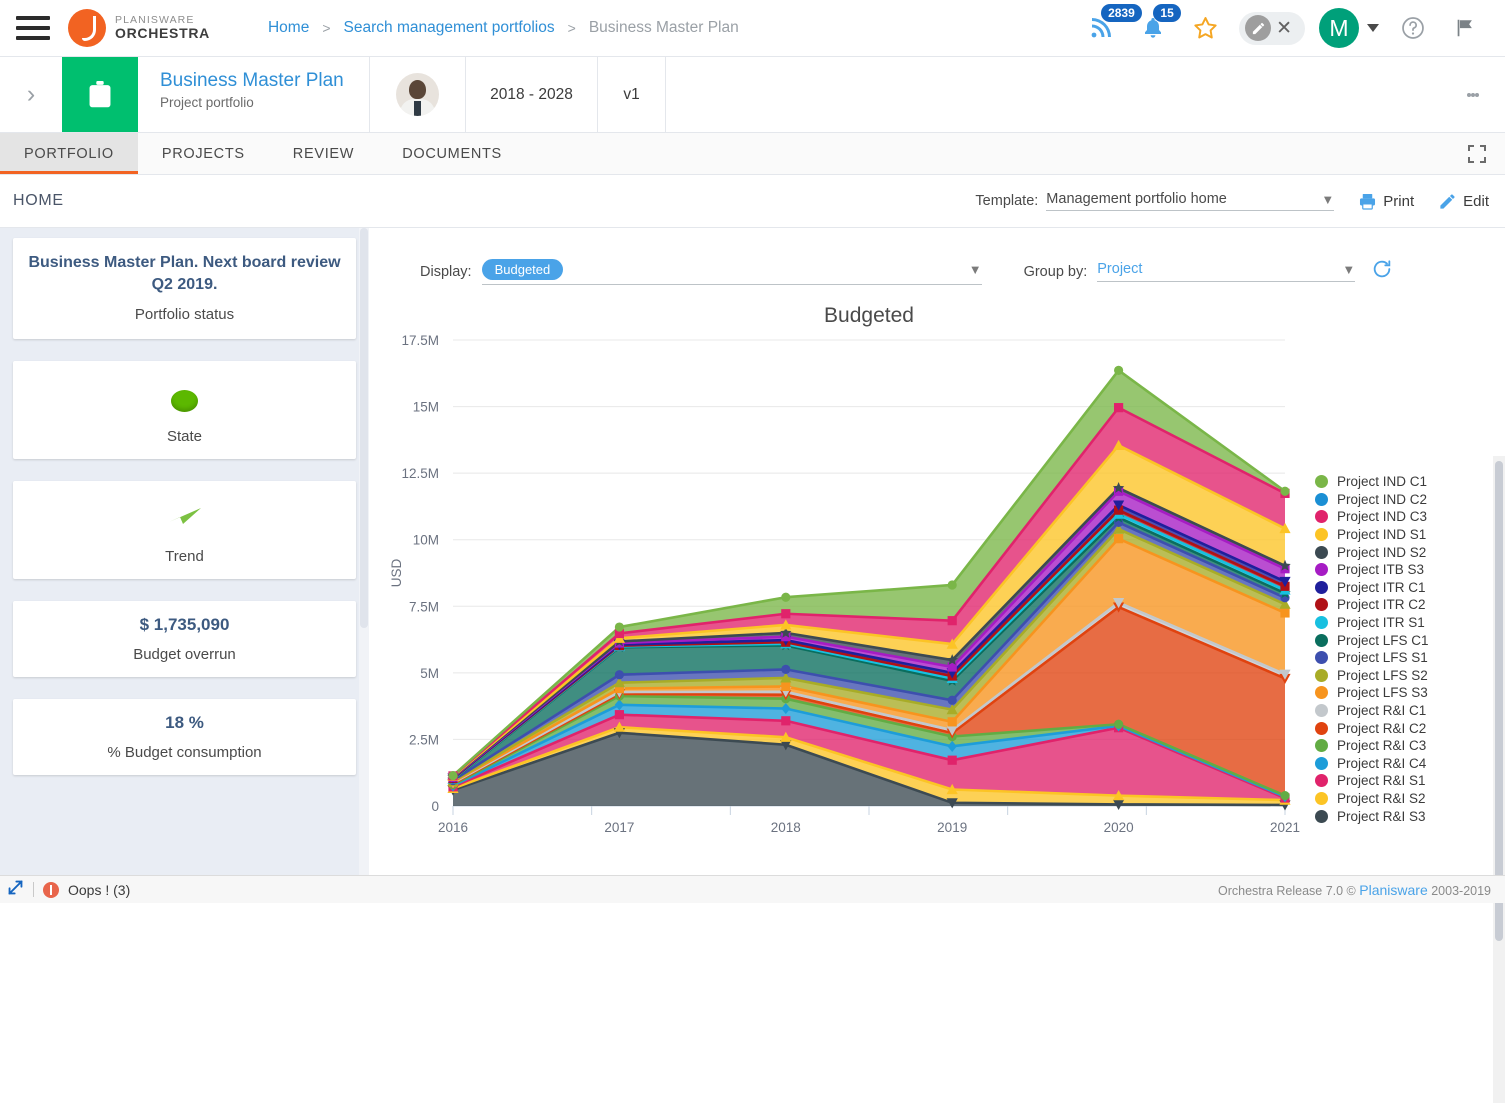 Image resolution: width=1505 pixels, height=1103 pixels. Describe the element at coordinates (1463, 201) in the screenshot. I see `edit-button: Edit` at that location.